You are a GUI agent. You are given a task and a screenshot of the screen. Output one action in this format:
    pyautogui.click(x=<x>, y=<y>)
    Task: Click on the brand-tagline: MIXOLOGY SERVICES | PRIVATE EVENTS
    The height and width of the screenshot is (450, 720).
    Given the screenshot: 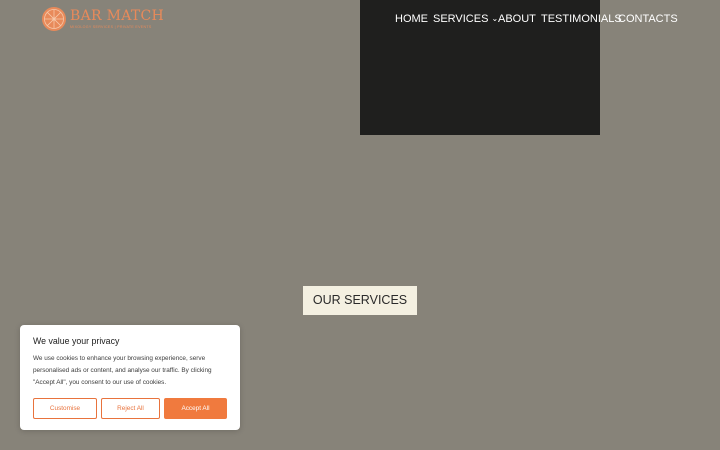 What is the action you would take?
    pyautogui.click(x=111, y=26)
    